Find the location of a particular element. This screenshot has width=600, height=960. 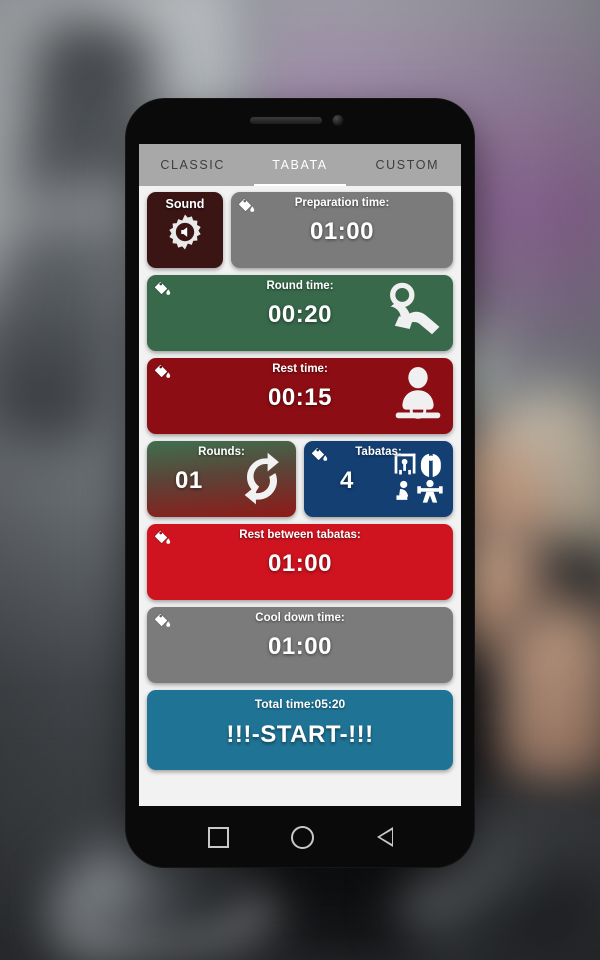

row-cool-down: Cool down time: 01:00 is located at coordinates (300, 645).